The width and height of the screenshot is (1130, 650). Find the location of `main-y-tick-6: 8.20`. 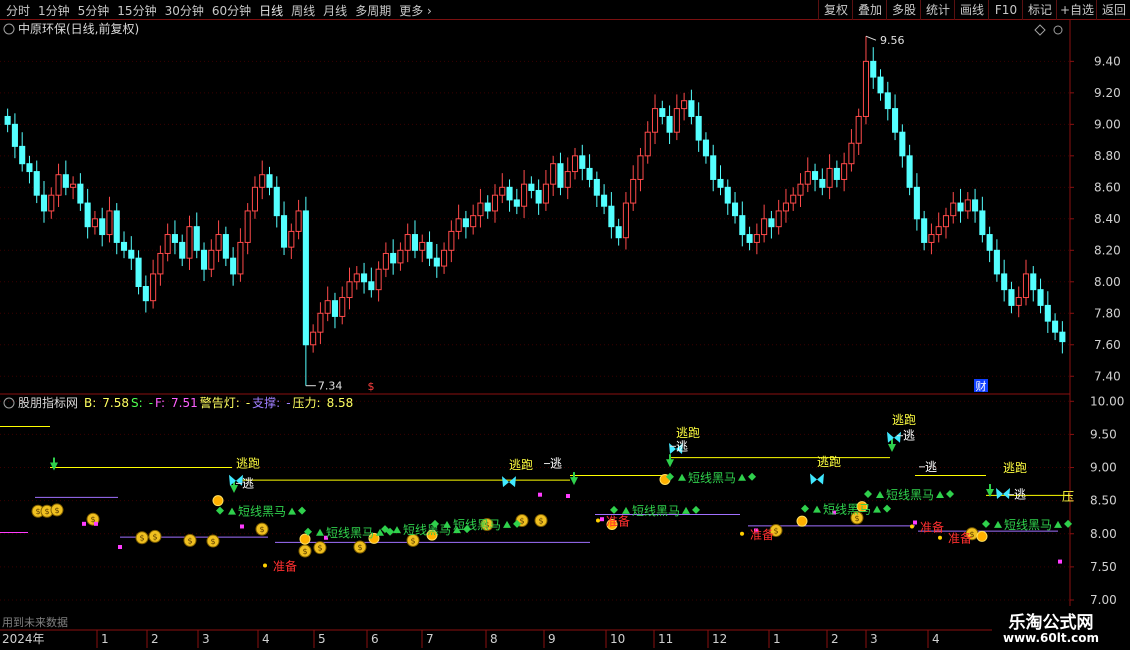

main-y-tick-6: 8.20 is located at coordinates (1107, 250).